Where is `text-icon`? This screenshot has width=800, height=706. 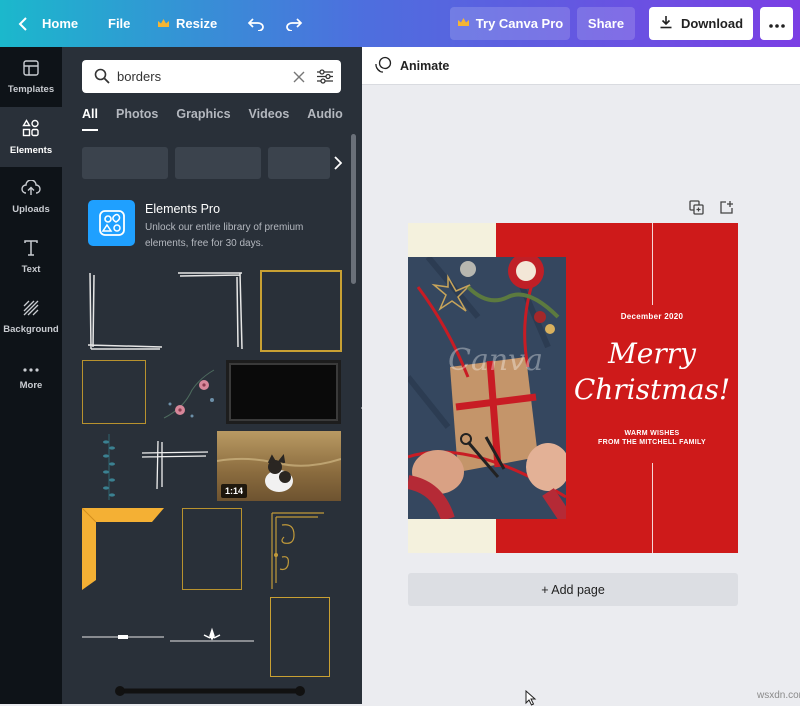 text-icon is located at coordinates (31, 249).